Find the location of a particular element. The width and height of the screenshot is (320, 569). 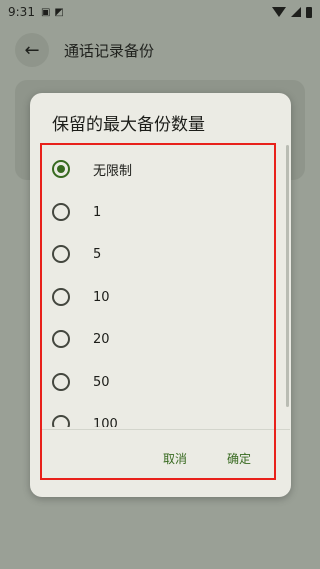

ok-button: 确定 is located at coordinates (239, 458).